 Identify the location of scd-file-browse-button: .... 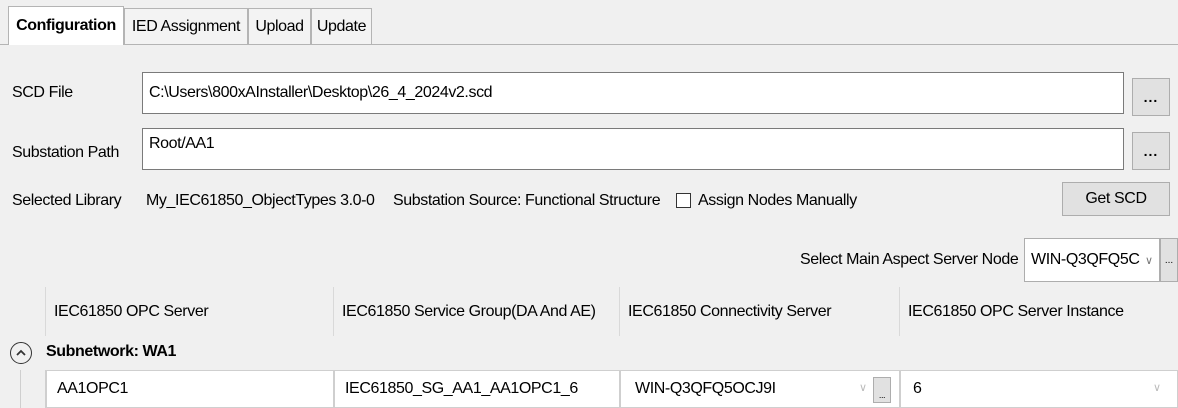
(1151, 97).